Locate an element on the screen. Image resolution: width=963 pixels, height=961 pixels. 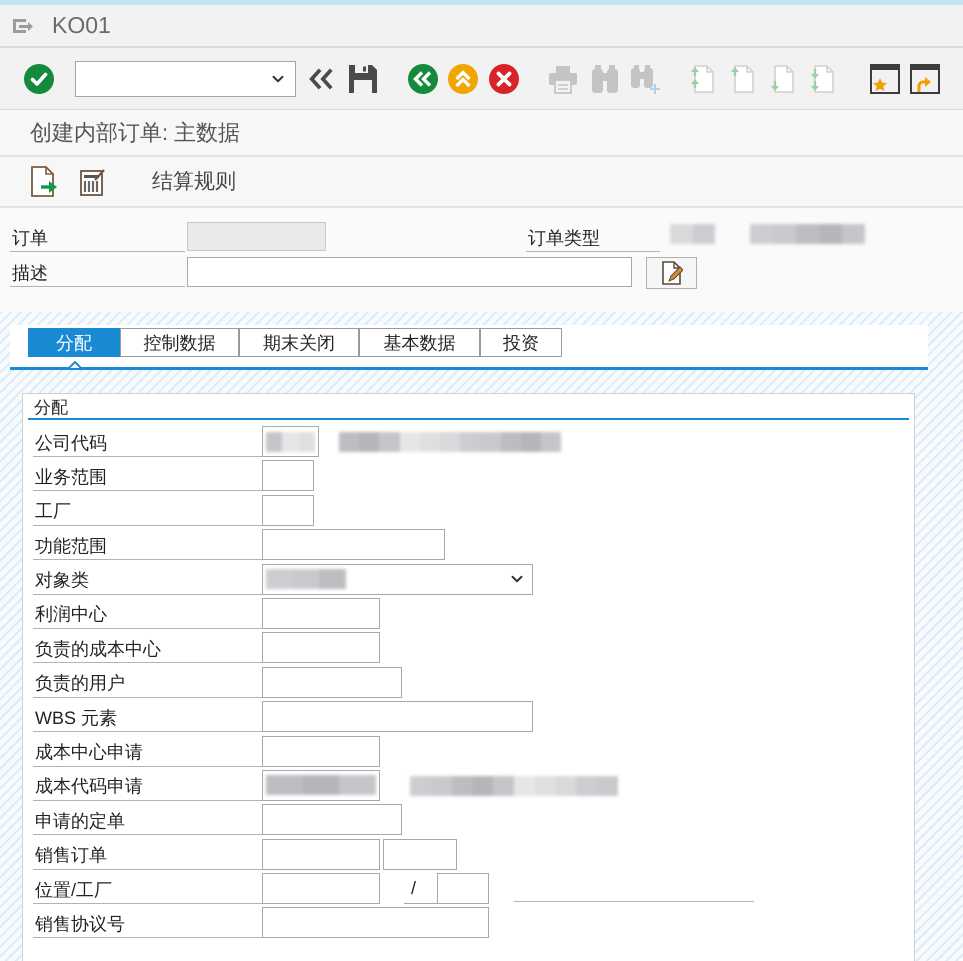
tab: 投资 is located at coordinates (521, 342).